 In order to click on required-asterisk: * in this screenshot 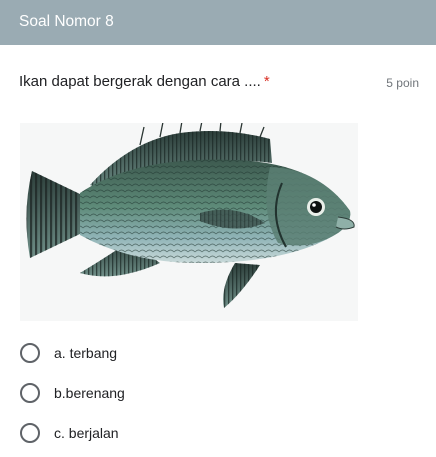, I will do `click(266, 81)`.